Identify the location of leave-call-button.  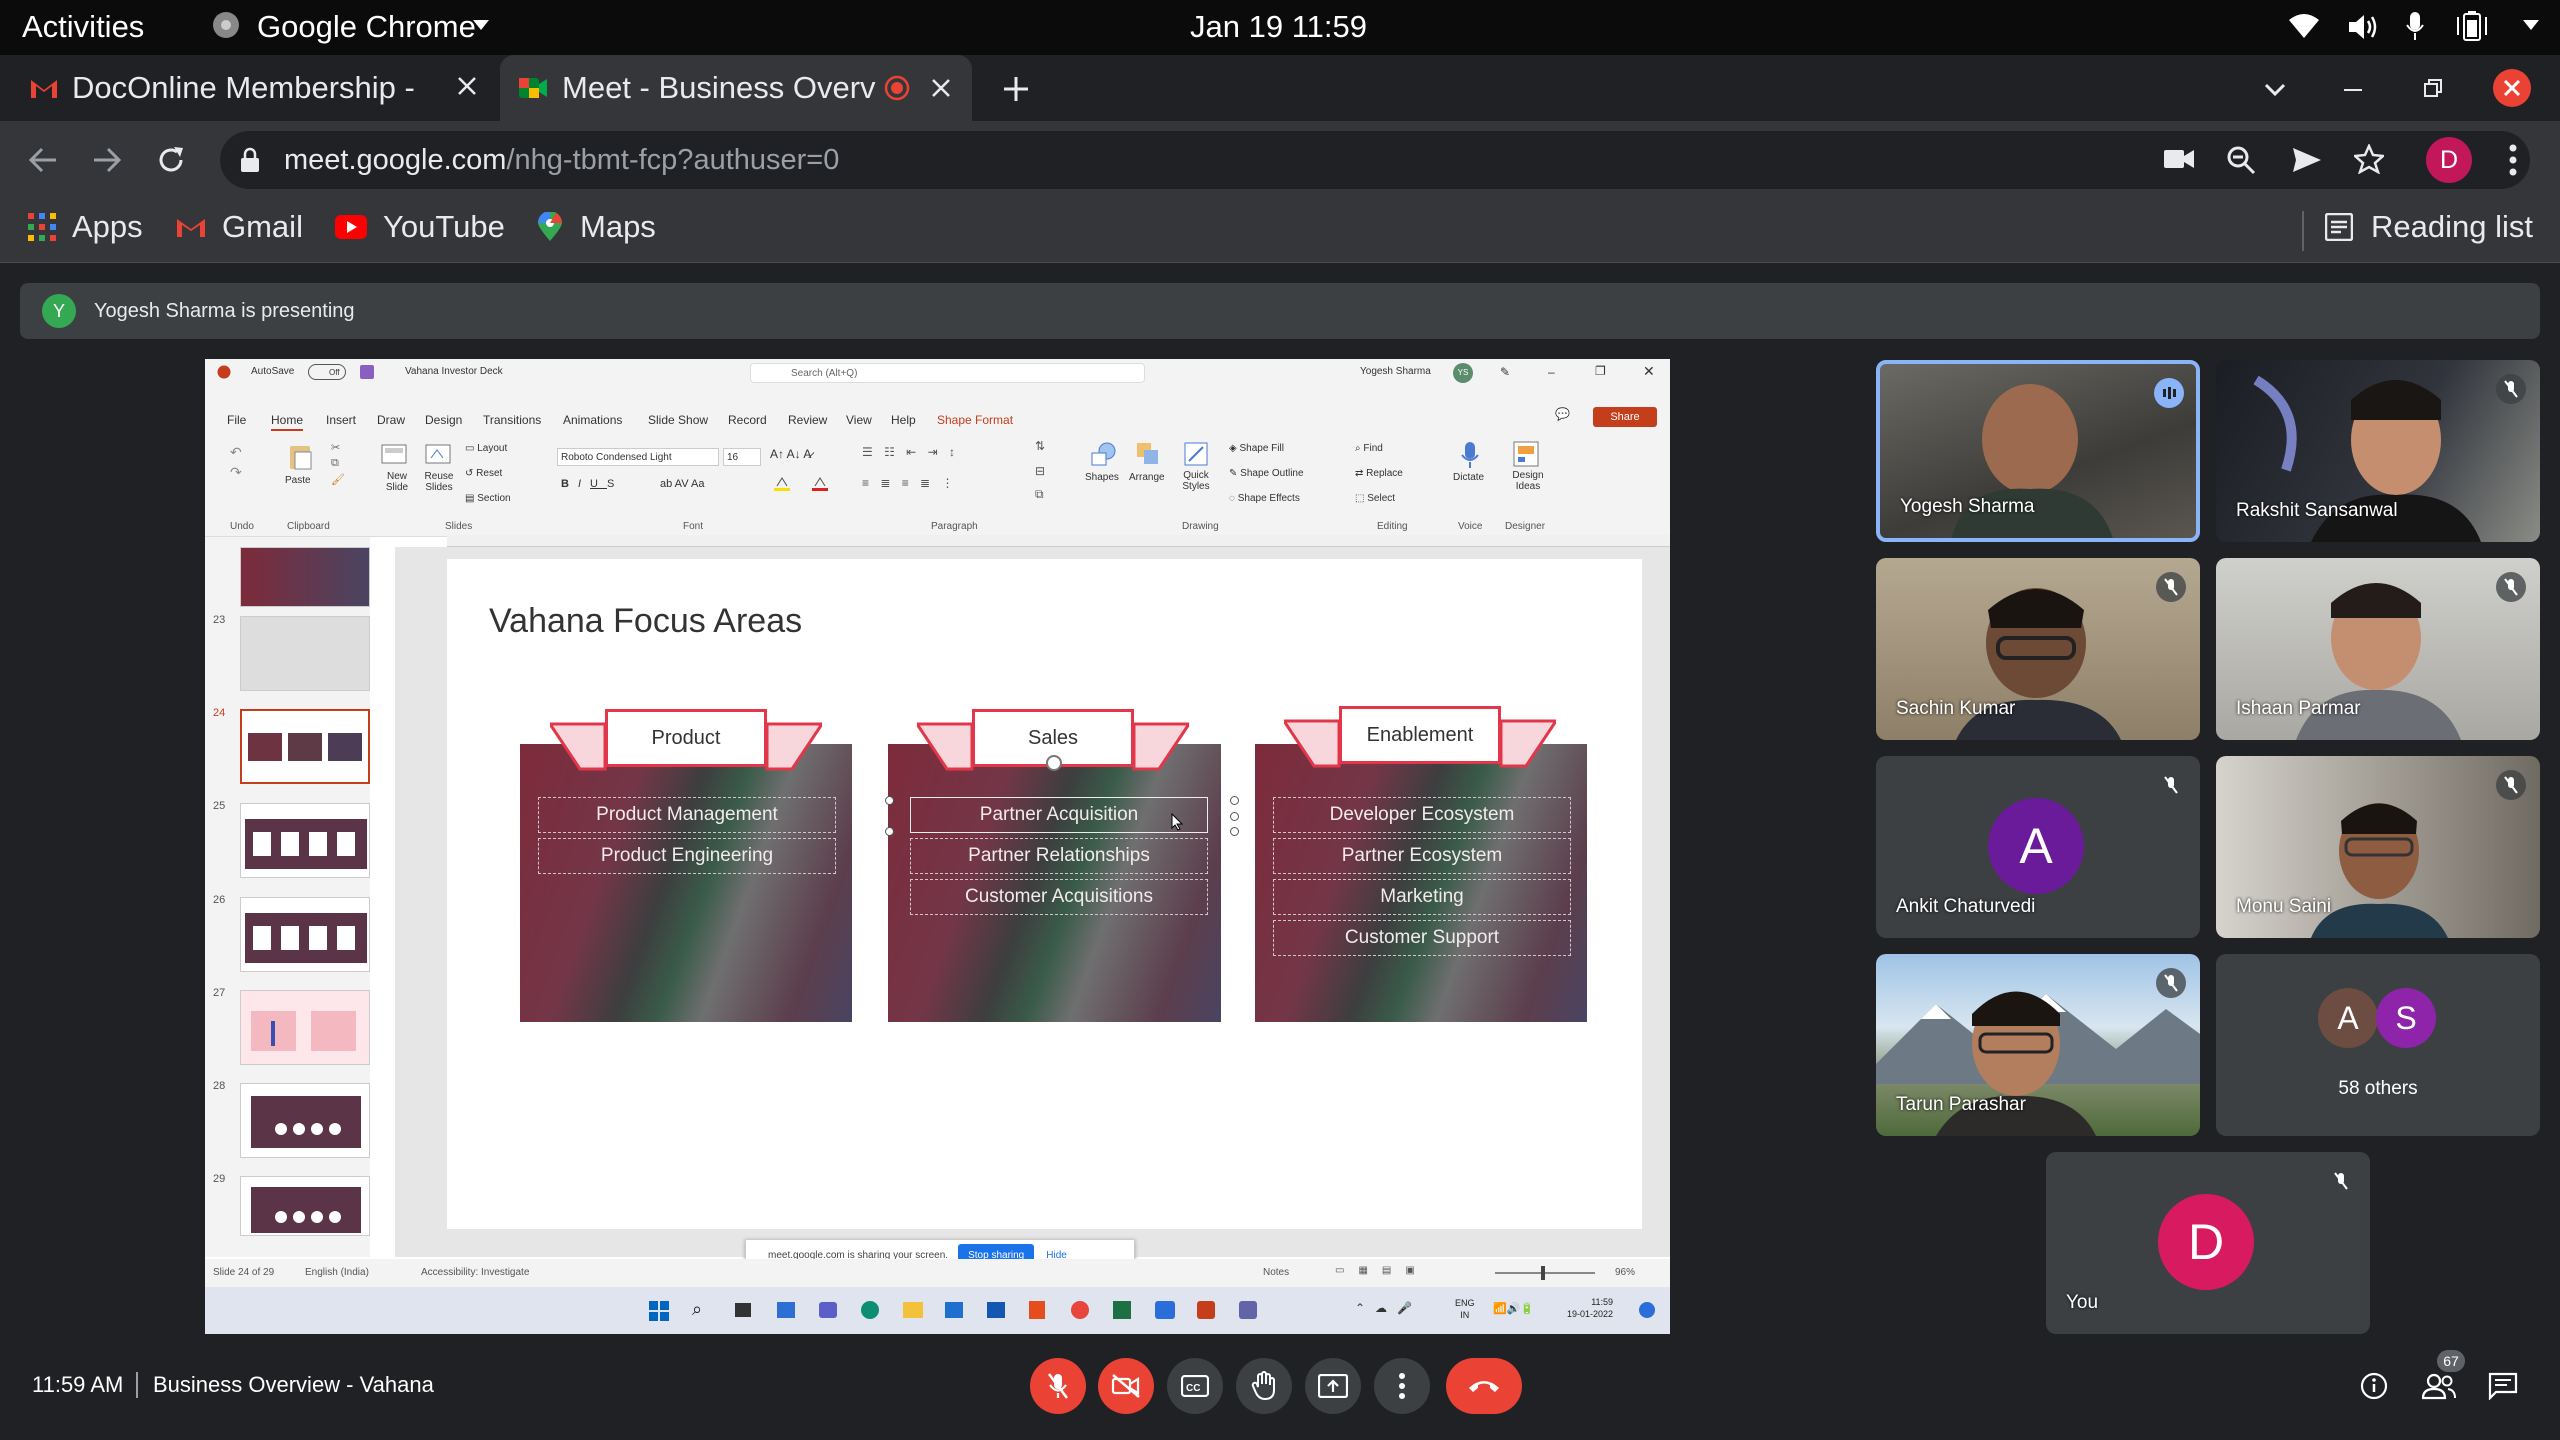
(1484, 1386).